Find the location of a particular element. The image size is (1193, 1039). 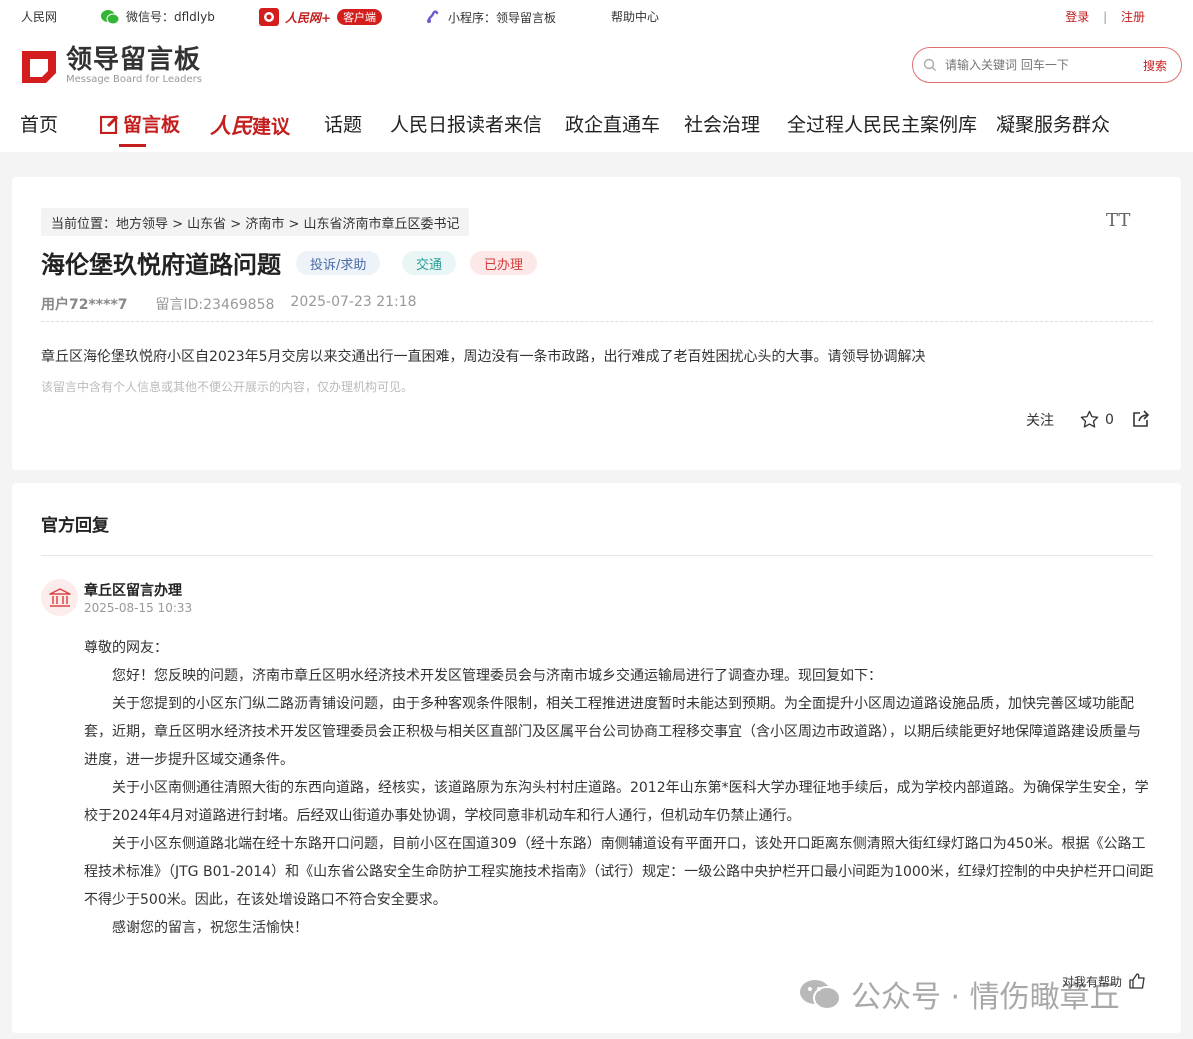

tag-status: 已办理 is located at coordinates (504, 263).